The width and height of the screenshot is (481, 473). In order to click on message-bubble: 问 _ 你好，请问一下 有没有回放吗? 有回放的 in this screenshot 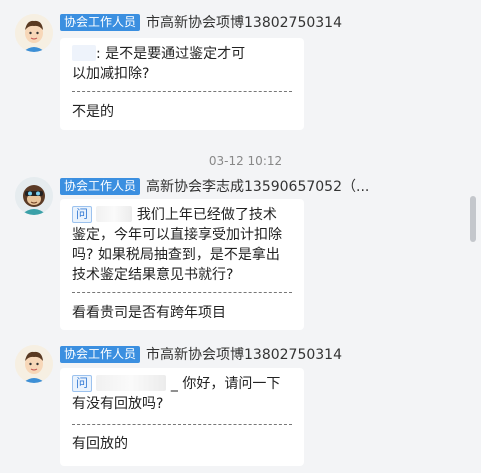, I will do `click(182, 417)`.